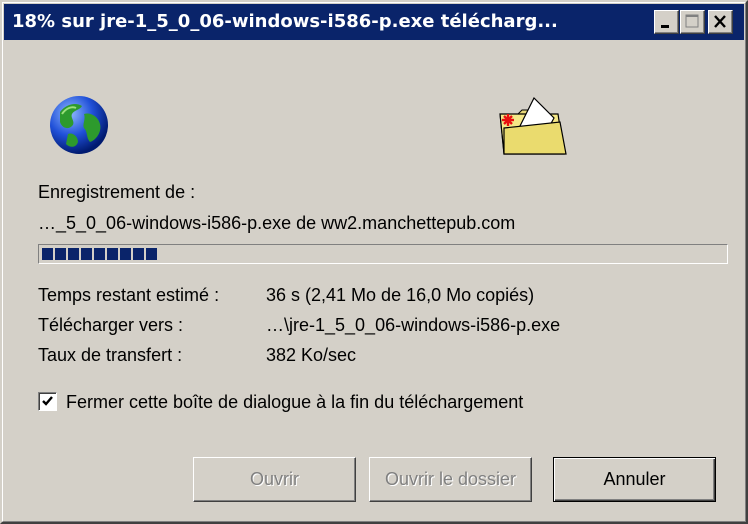 Image resolution: width=748 pixels, height=524 pixels. I want to click on time-left-label: Temps restant estimé :, so click(129, 295).